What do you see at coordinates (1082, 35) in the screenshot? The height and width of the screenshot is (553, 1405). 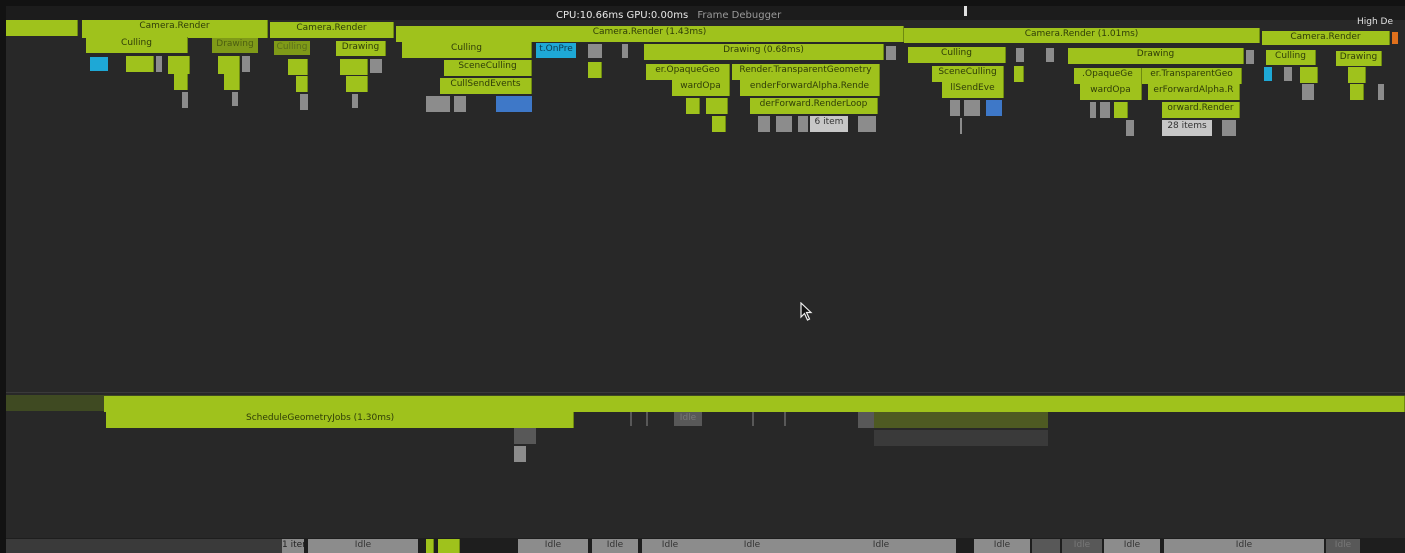 I see `marker-camera-render-4: Camera.Render (1.01ms)` at bounding box center [1082, 35].